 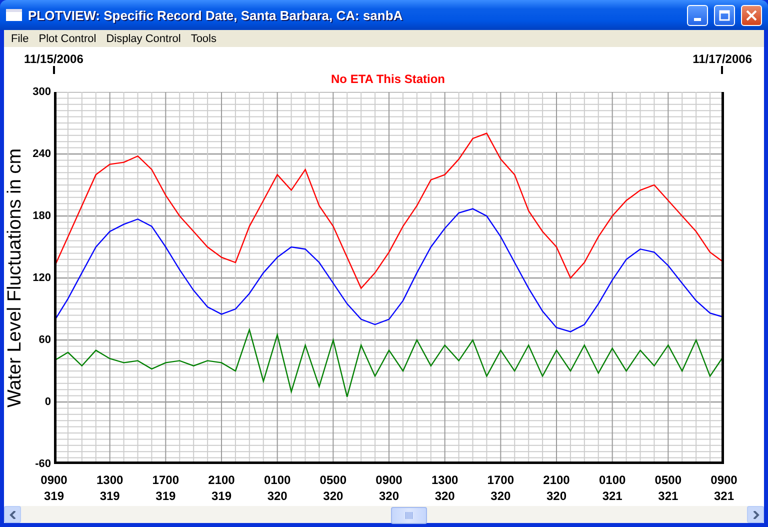 What do you see at coordinates (697, 15) in the screenshot?
I see `minimize-button` at bounding box center [697, 15].